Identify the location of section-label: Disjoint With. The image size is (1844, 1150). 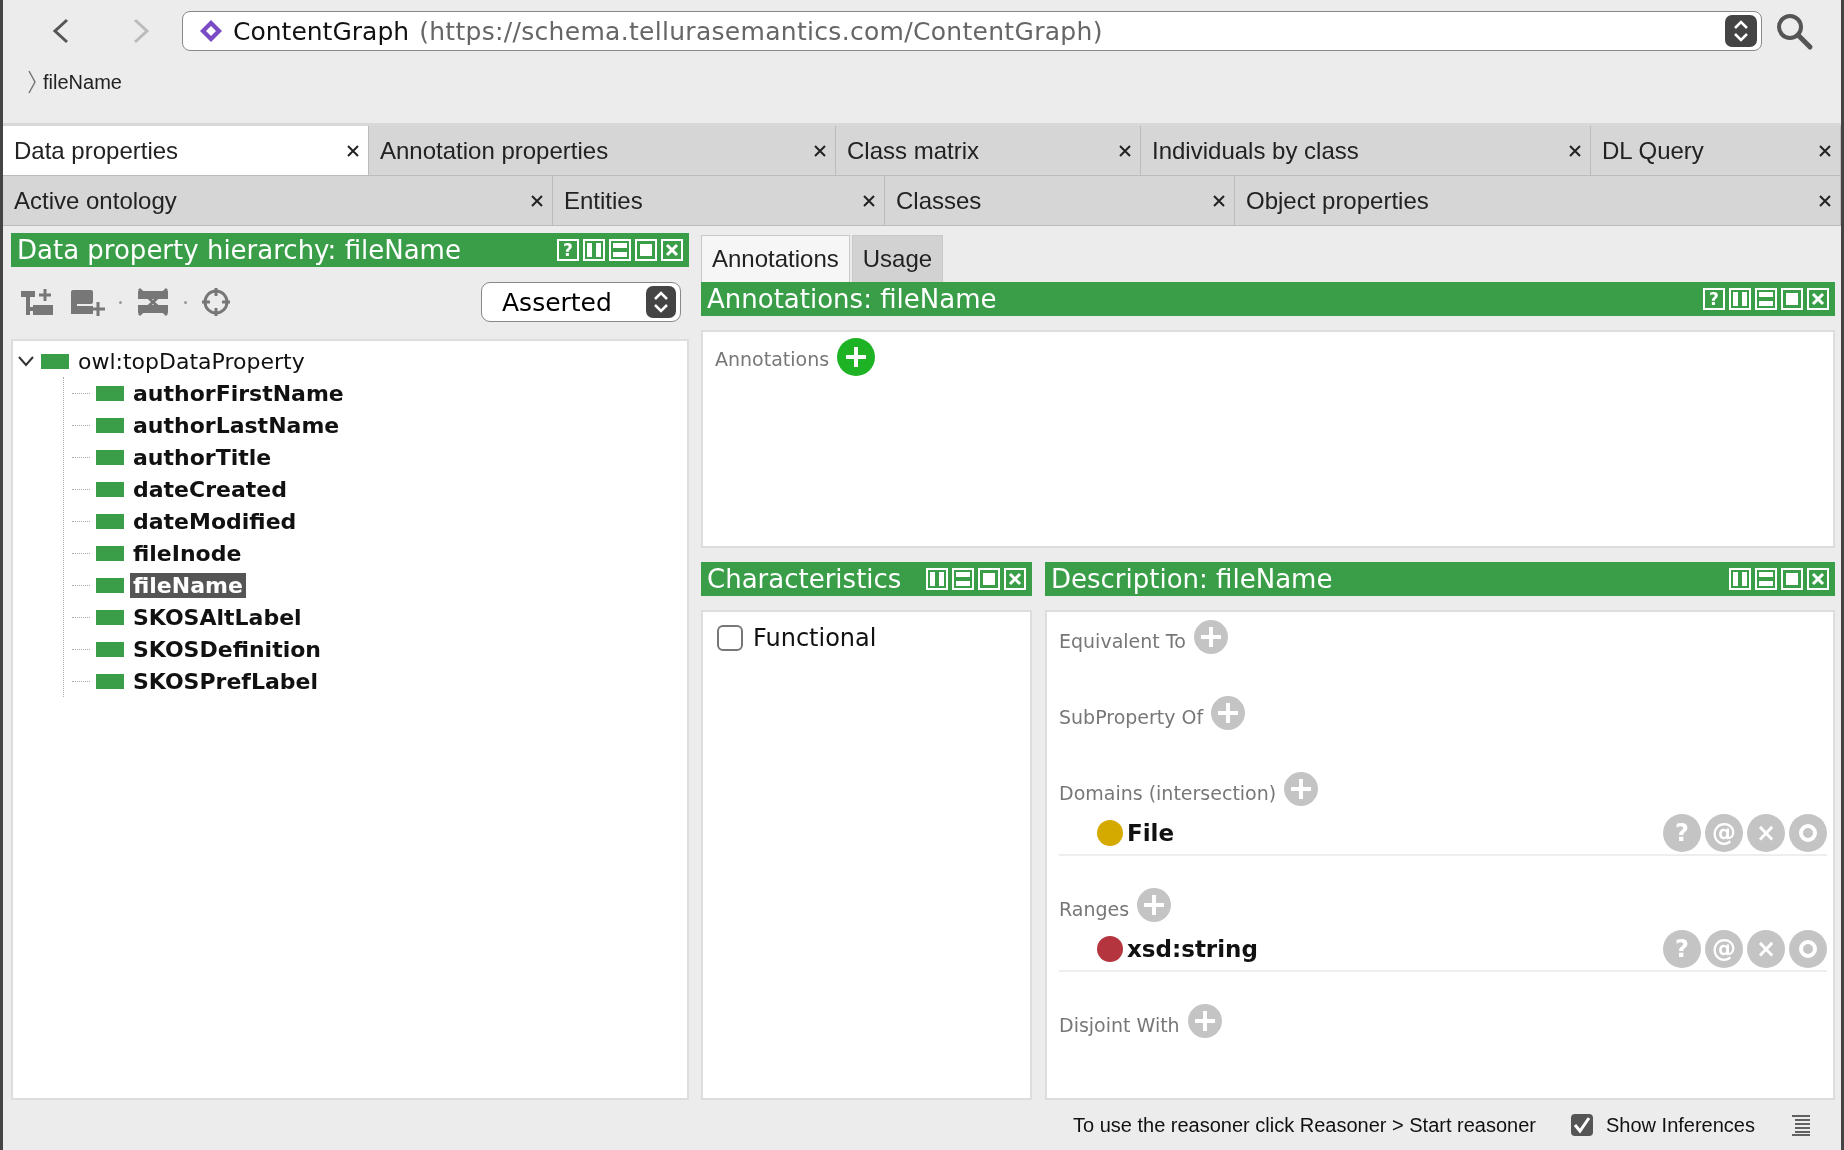
(1119, 1025).